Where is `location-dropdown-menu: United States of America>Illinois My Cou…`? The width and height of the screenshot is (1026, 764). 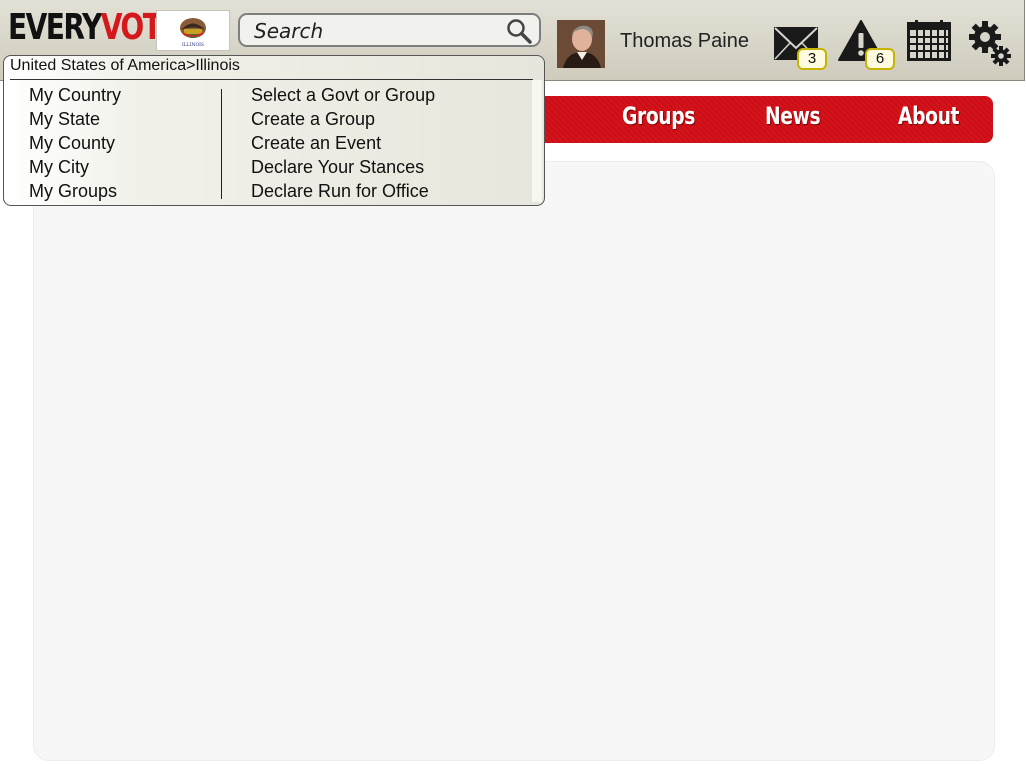 location-dropdown-menu: United States of America>Illinois My Cou… is located at coordinates (274, 130).